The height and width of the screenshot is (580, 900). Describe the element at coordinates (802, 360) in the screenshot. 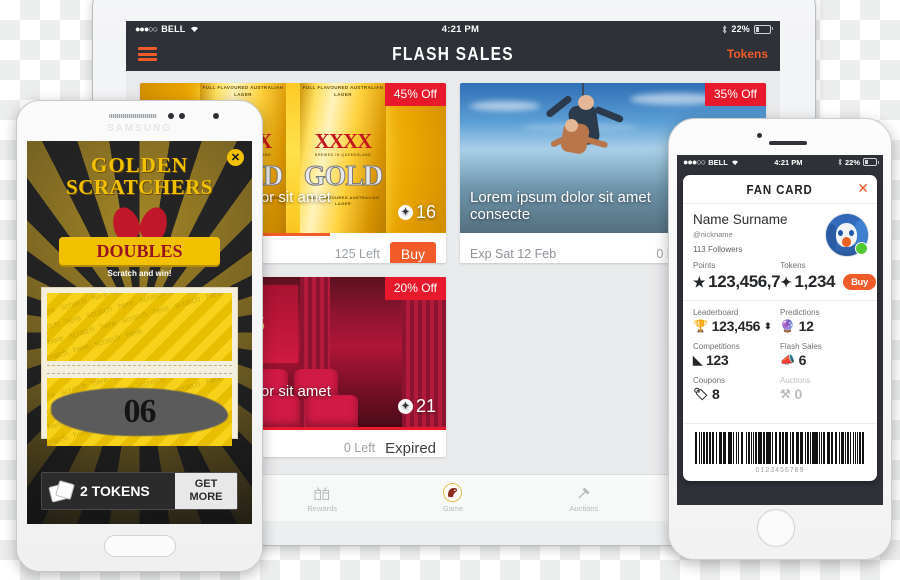

I see `stat-value: 6` at that location.